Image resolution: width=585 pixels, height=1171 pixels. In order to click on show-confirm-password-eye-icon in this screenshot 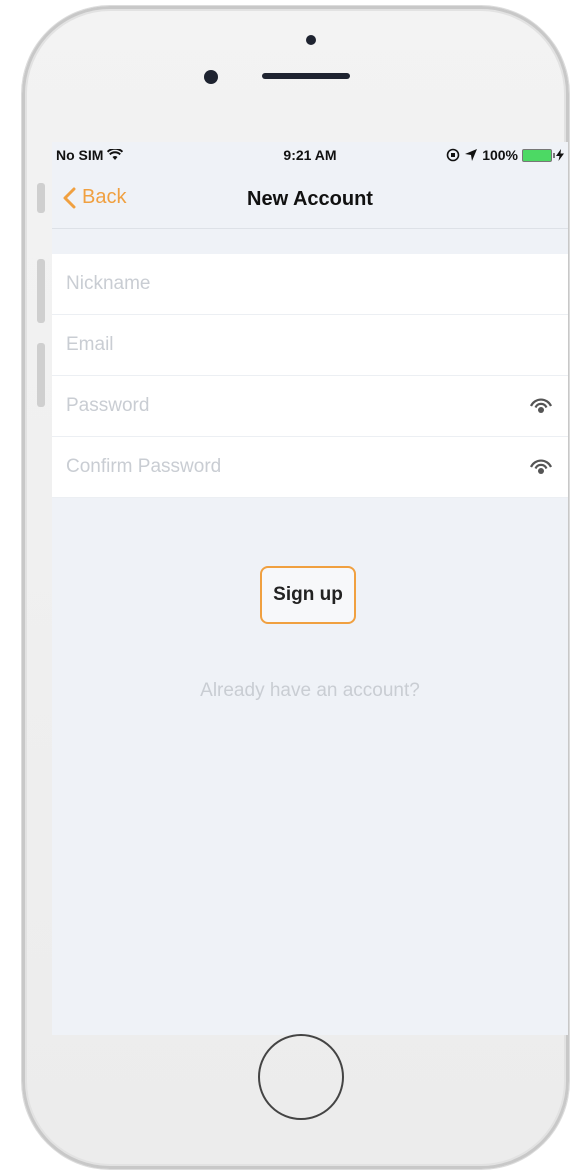, I will do `click(541, 467)`.